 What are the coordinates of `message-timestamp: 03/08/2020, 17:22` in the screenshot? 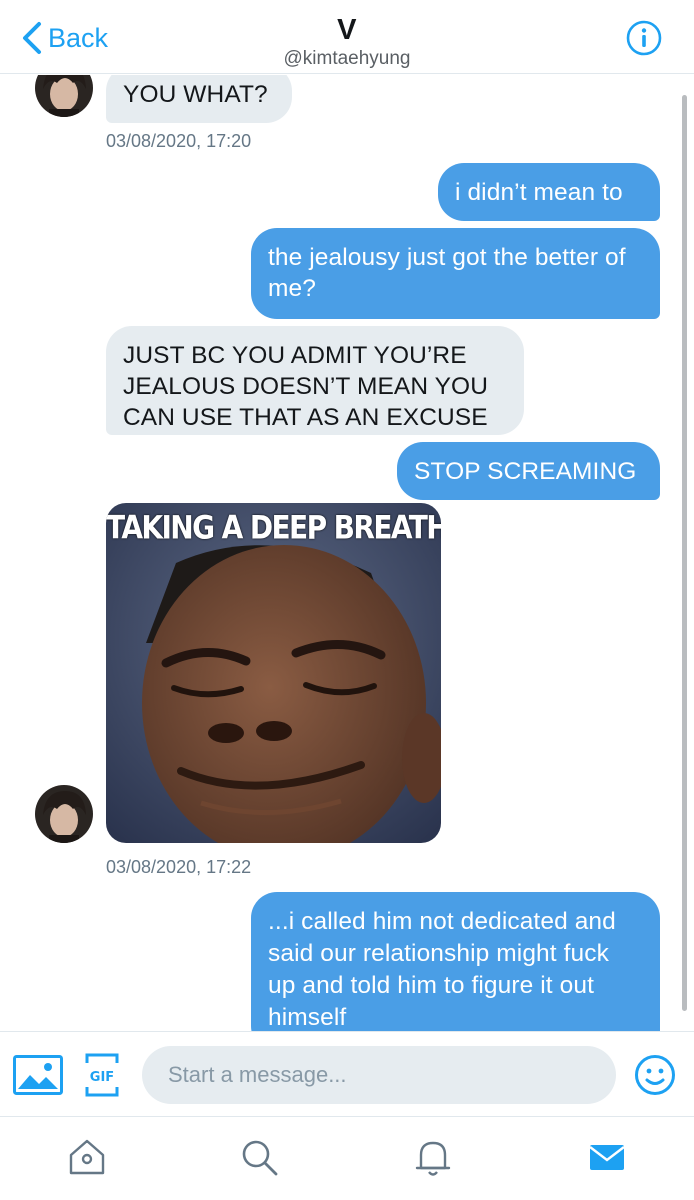 It's located at (179, 867).